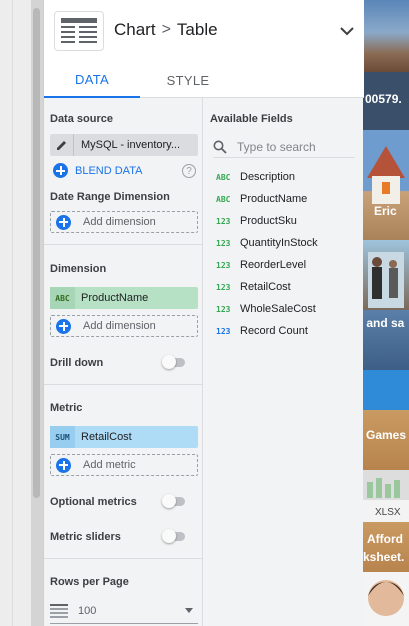  I want to click on date-range-heading: Date Range Dimension, so click(110, 197).